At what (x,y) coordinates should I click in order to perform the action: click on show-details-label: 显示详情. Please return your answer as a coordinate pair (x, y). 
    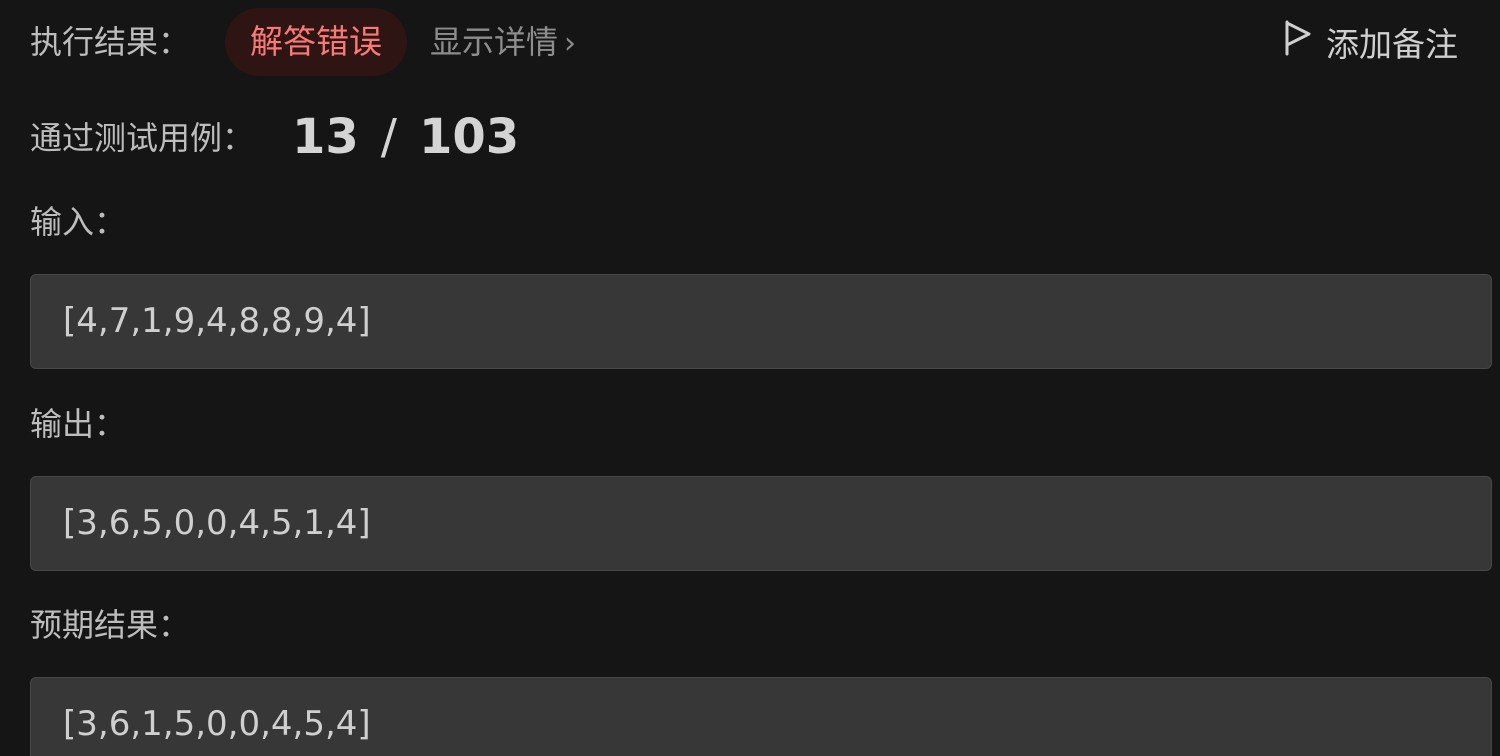
    Looking at the image, I should click on (494, 42).